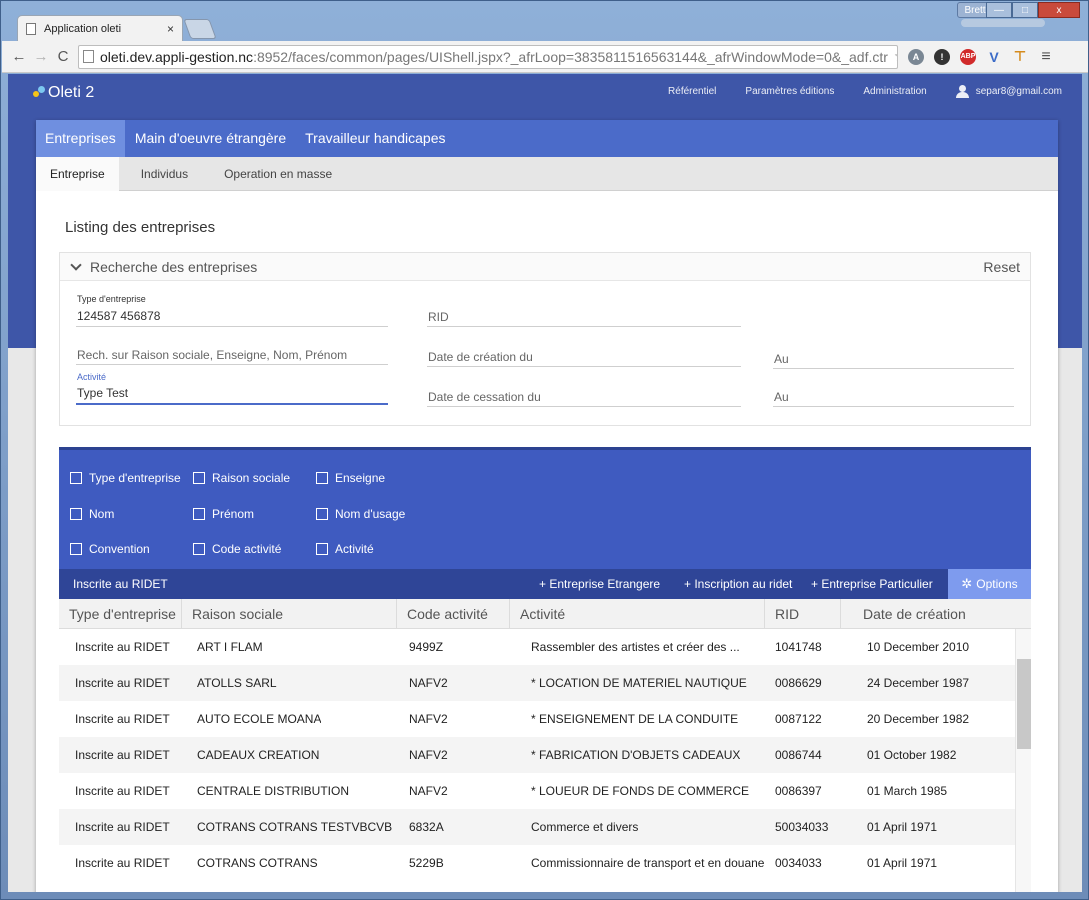  I want to click on date-creation-field: Date de création du, so click(584, 357).